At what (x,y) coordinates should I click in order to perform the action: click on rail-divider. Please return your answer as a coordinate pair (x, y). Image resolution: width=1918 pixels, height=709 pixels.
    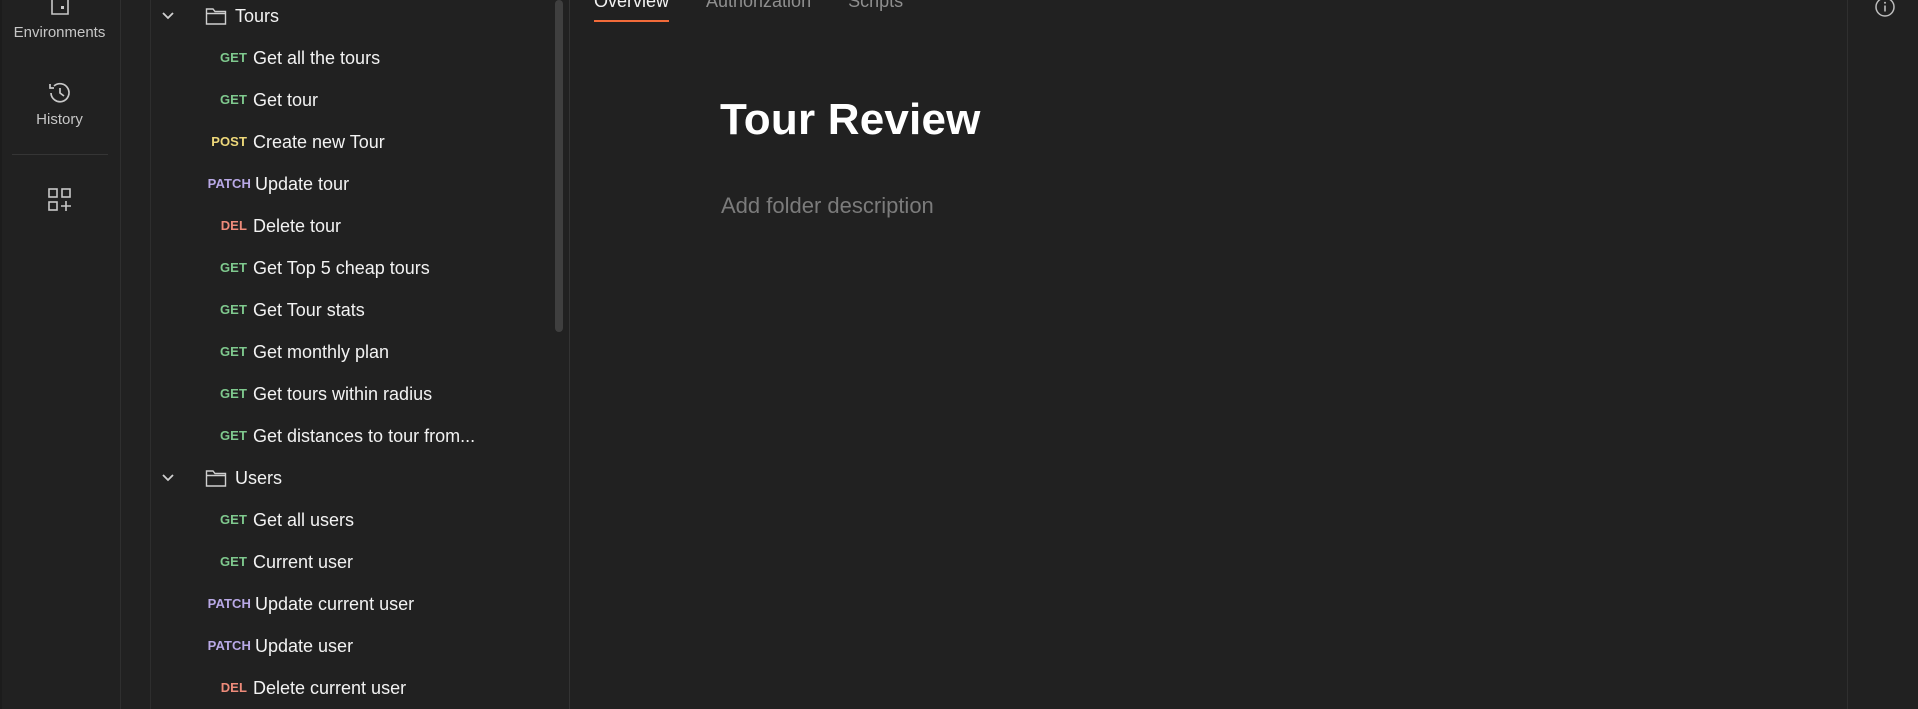
    Looking at the image, I should click on (60, 154).